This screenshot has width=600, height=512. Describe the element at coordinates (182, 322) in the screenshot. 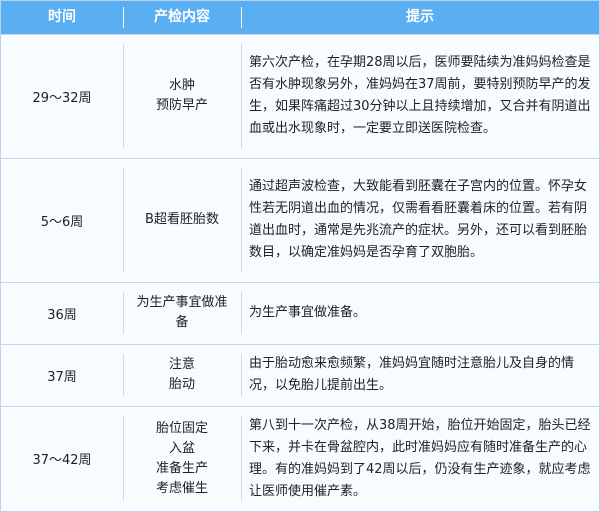

I see `content-line: 备` at that location.